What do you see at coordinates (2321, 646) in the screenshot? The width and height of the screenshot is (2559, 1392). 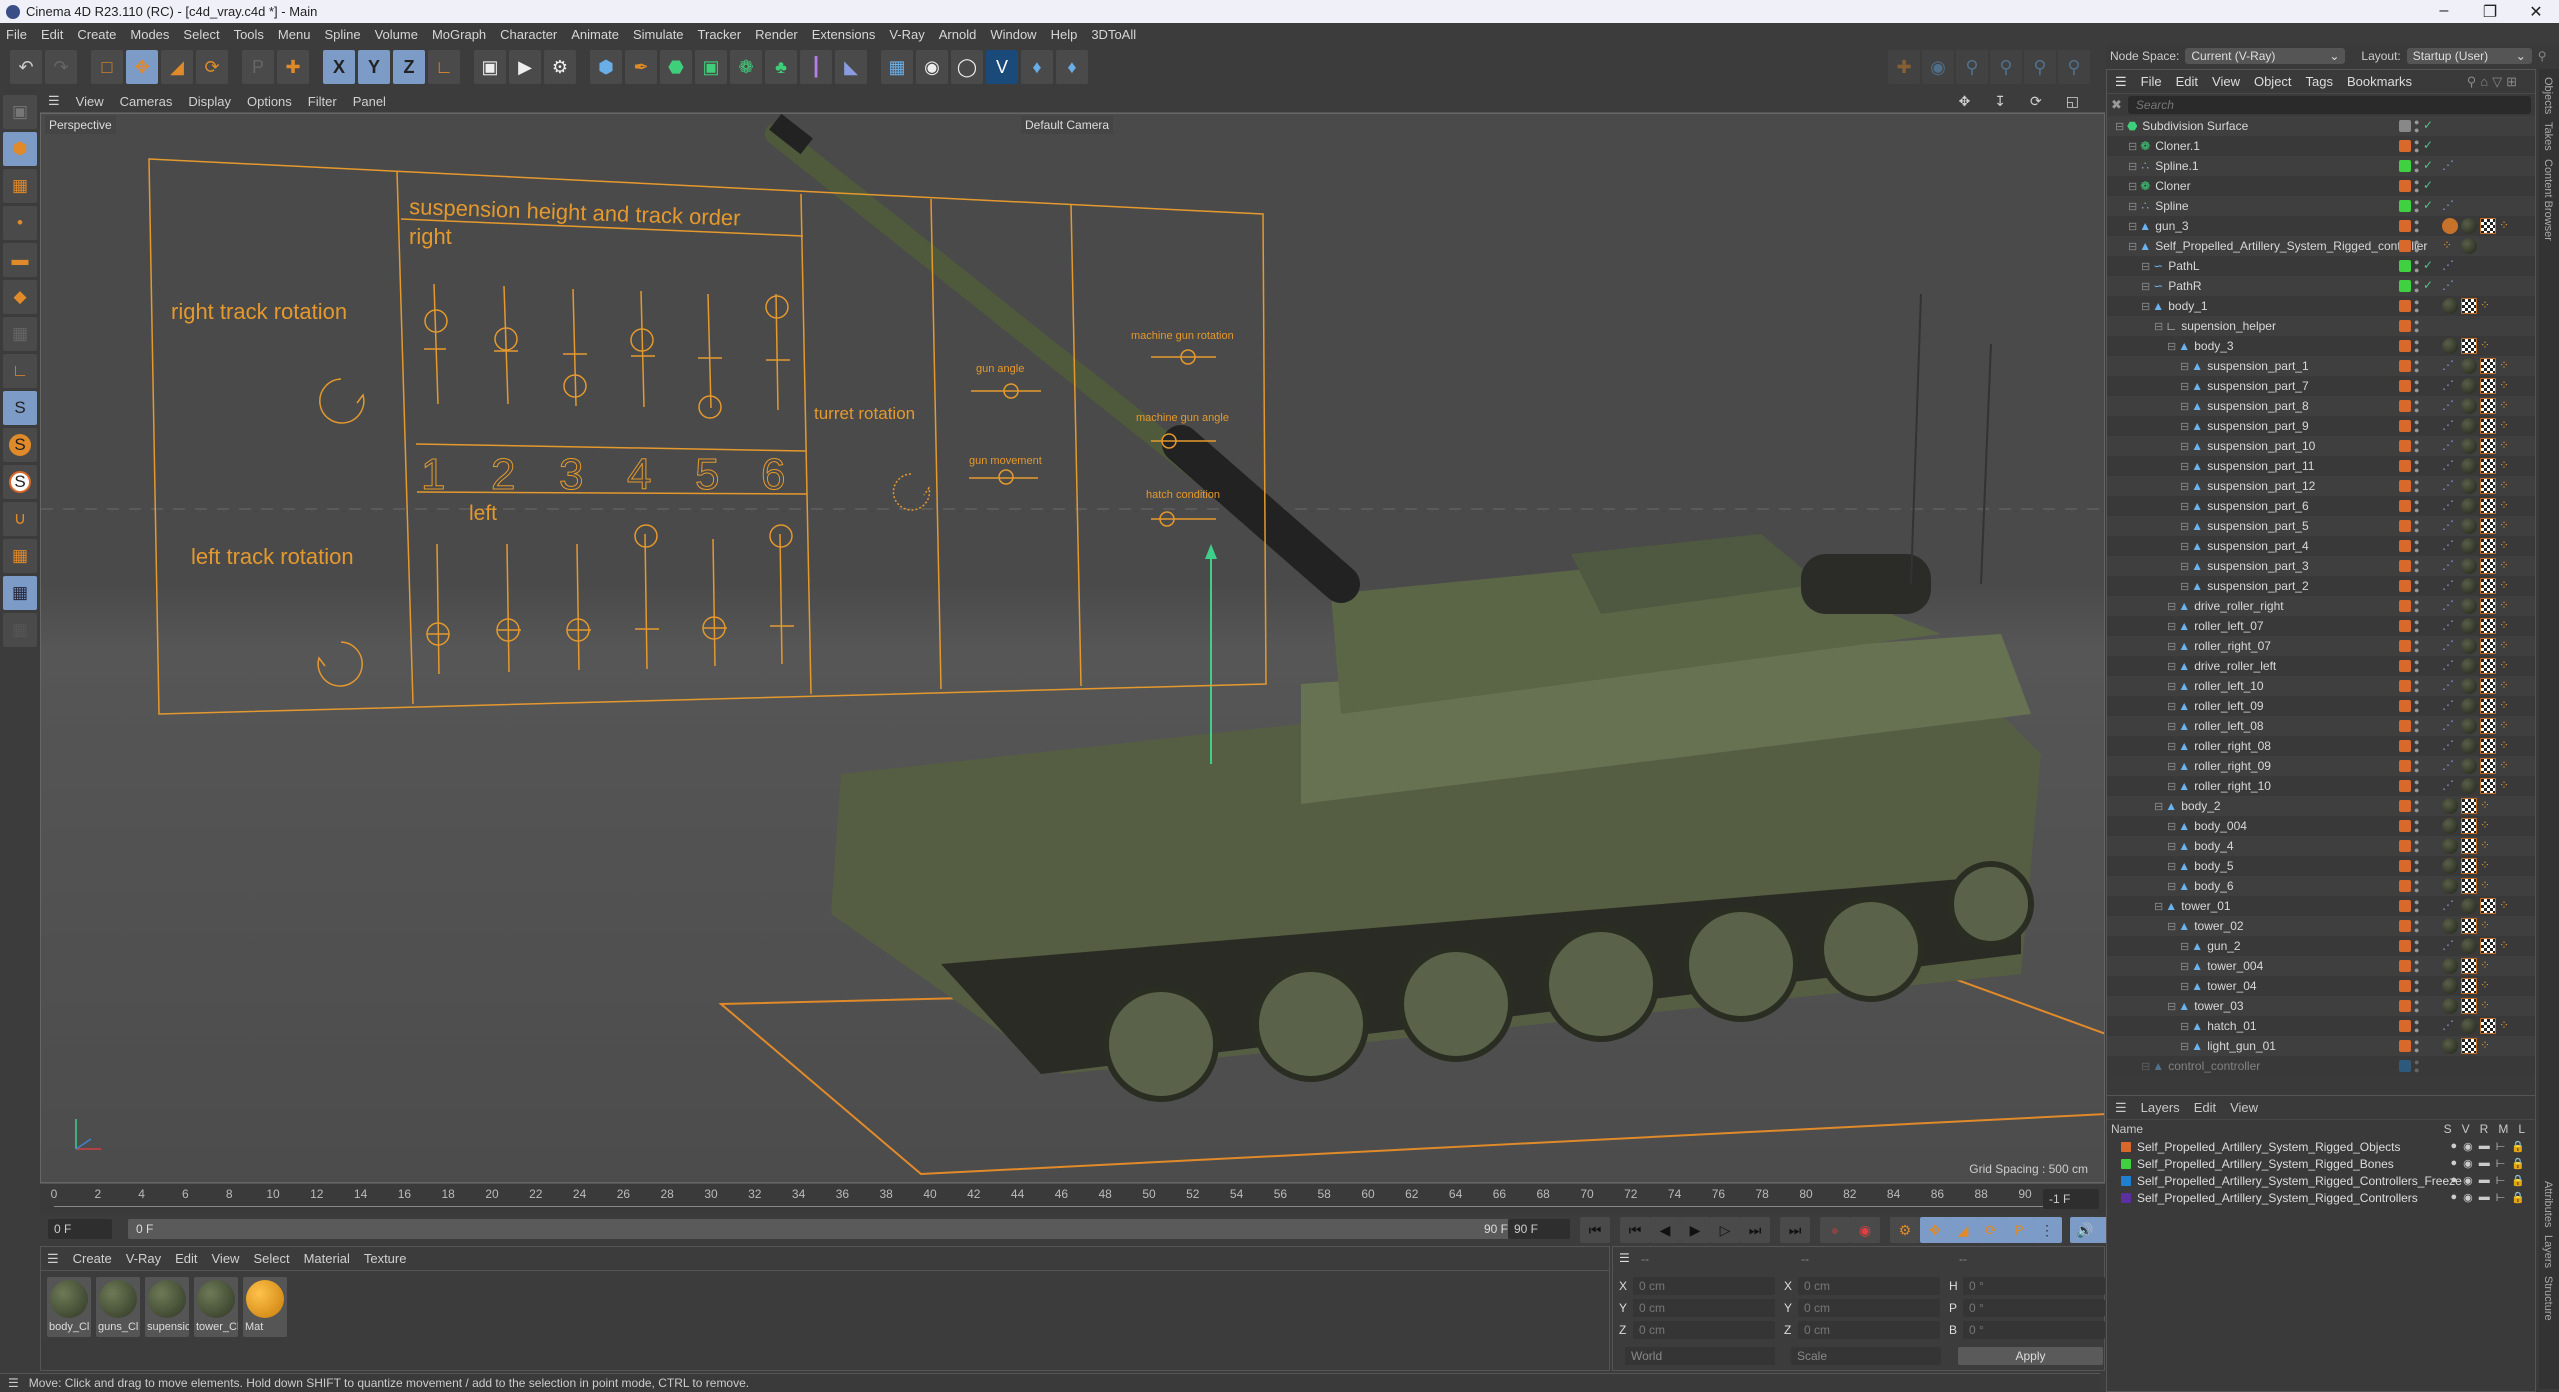 I see `object-row: ⊟ ▲ roller_right_07 ● ● ⋰ ⁘` at bounding box center [2321, 646].